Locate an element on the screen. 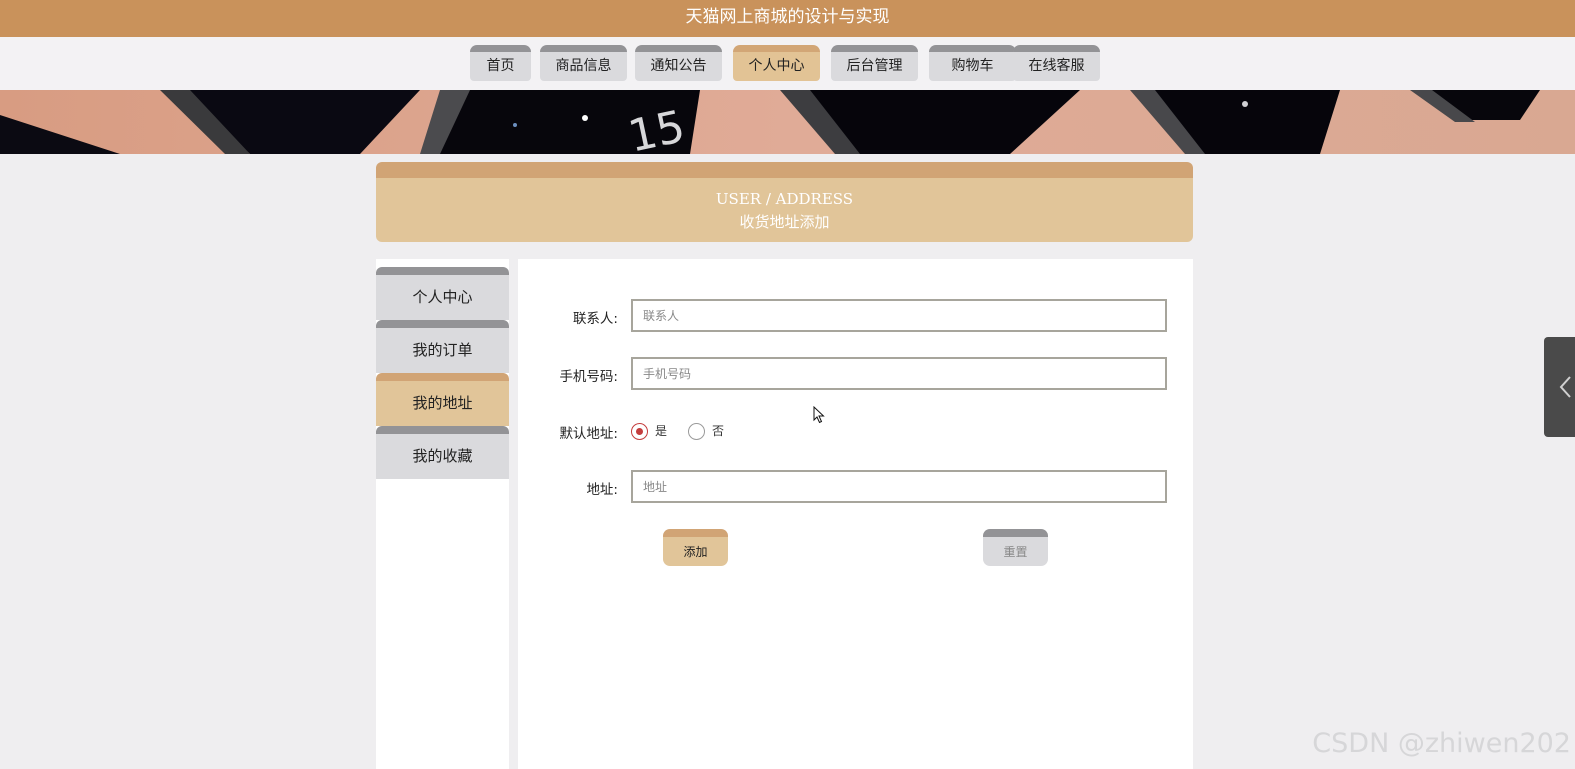 The width and height of the screenshot is (1575, 769). nav-personal-center: 个人中心 is located at coordinates (776, 63).